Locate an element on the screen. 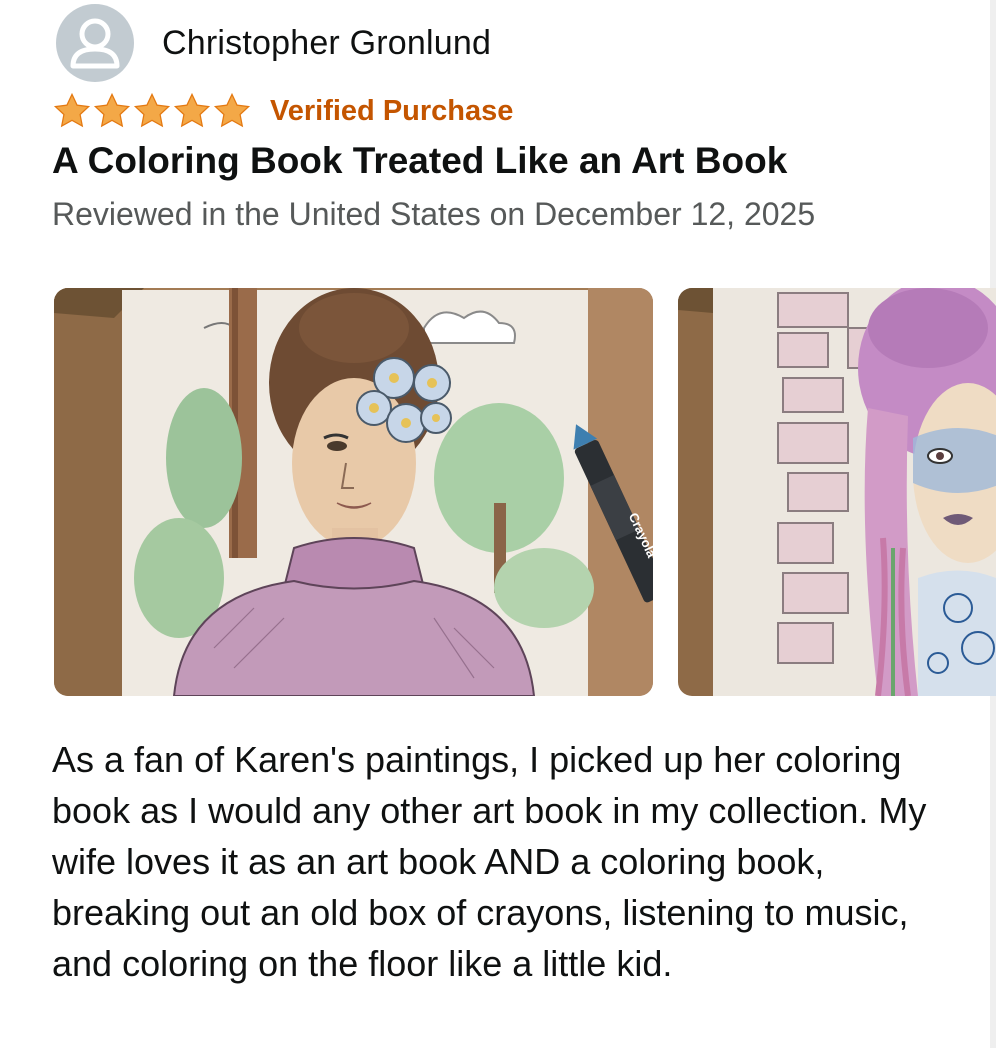 This screenshot has height=1048, width=996. rating-row: Verified Purchase is located at coordinates (282, 111).